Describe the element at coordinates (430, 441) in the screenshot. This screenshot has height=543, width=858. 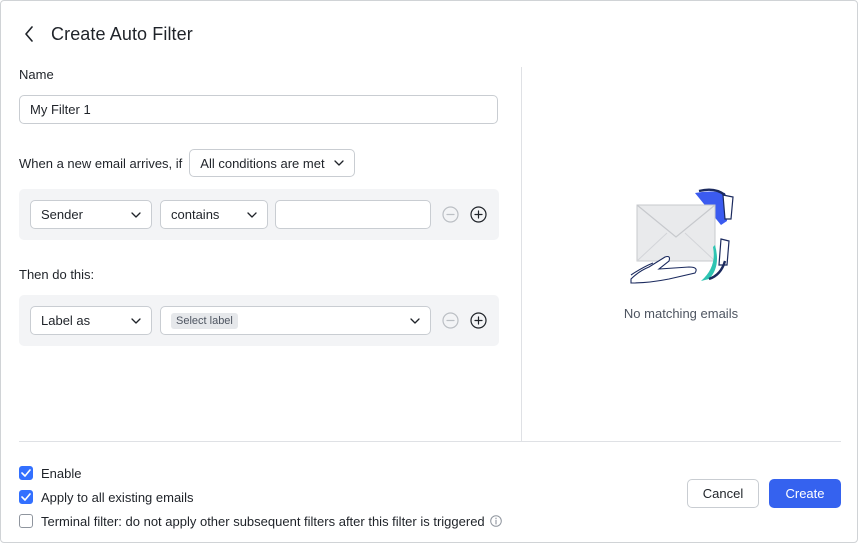
I see `horizontal-divider` at that location.